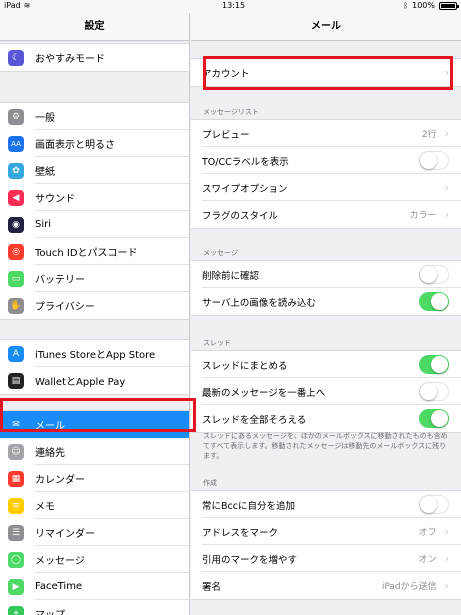 This screenshot has width=461, height=615. I want to click on facetime-icon: ▶, so click(16, 586).